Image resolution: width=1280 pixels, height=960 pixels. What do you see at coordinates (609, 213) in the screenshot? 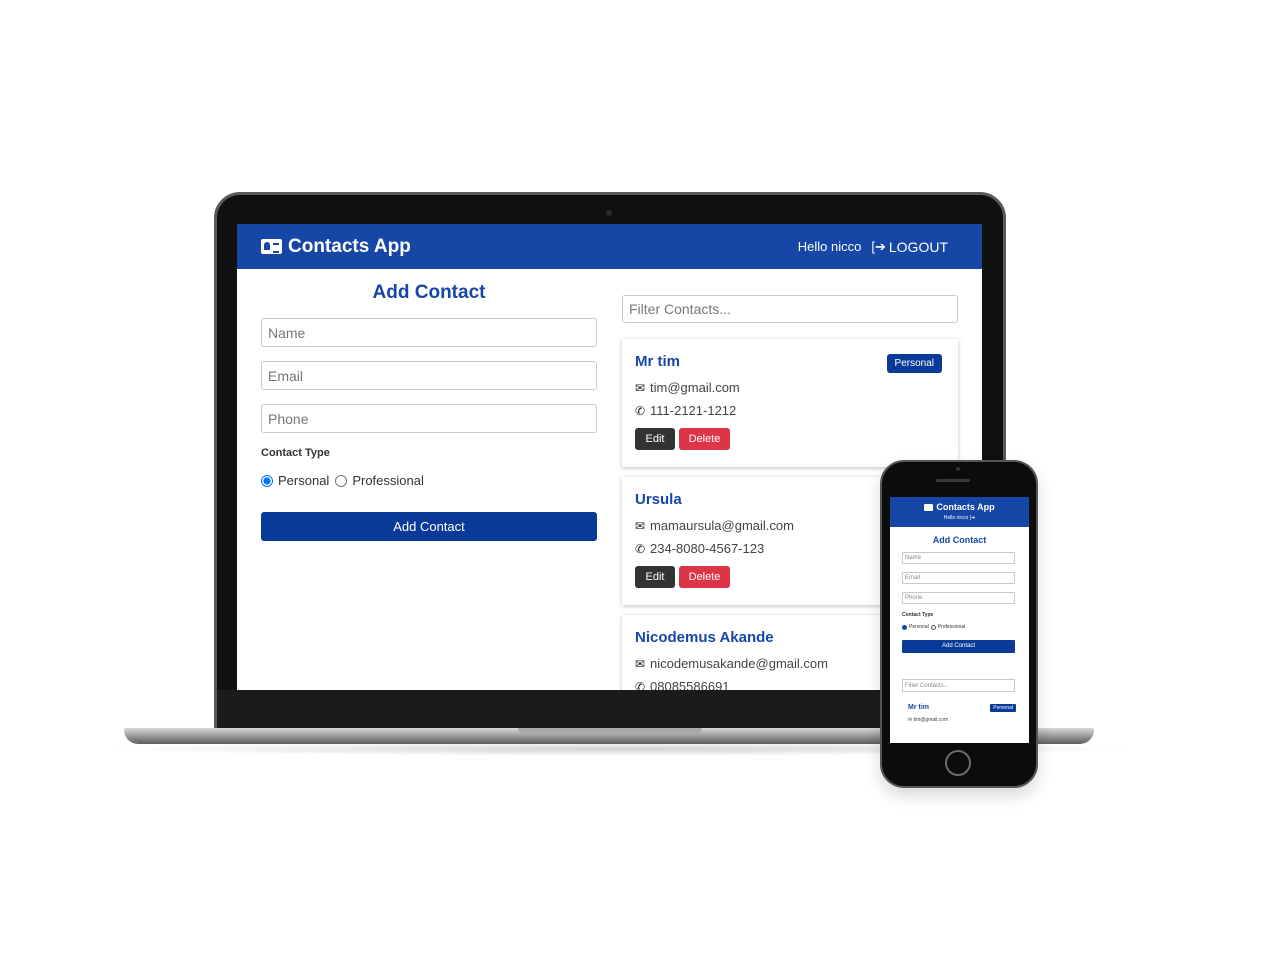
I see `webcam-dot` at bounding box center [609, 213].